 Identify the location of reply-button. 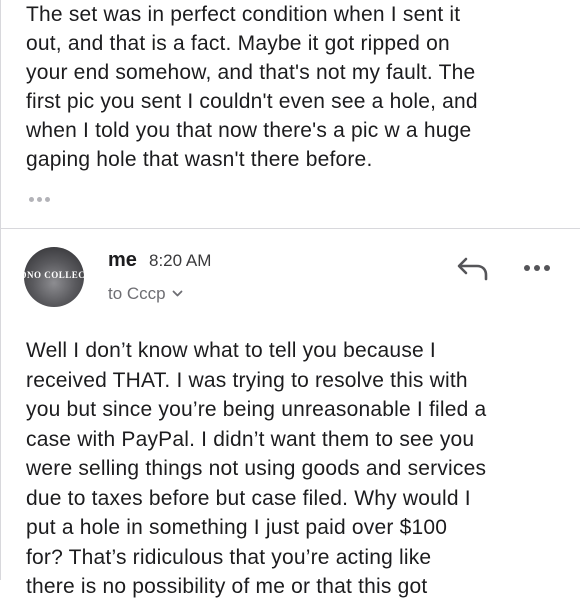
(473, 269).